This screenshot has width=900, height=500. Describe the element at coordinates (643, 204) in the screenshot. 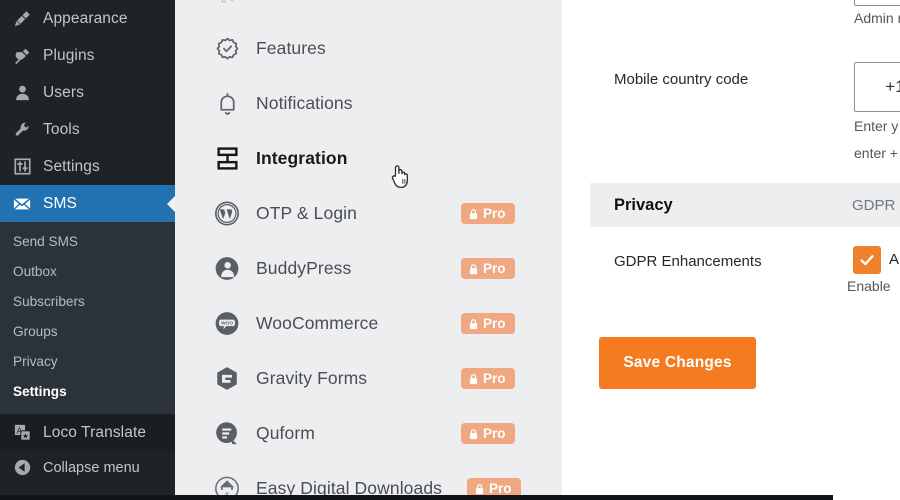

I see `privacy-section-title: Privacy` at that location.